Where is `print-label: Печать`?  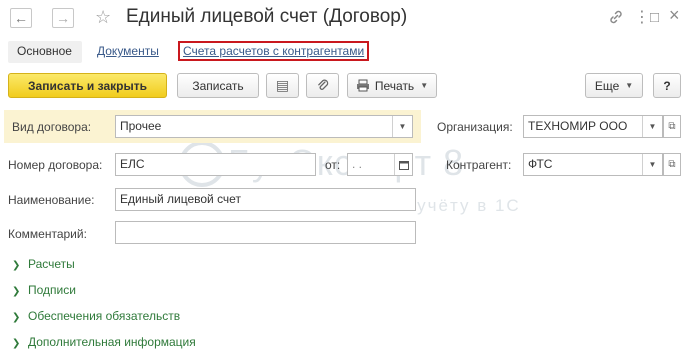 print-label: Печать is located at coordinates (394, 85).